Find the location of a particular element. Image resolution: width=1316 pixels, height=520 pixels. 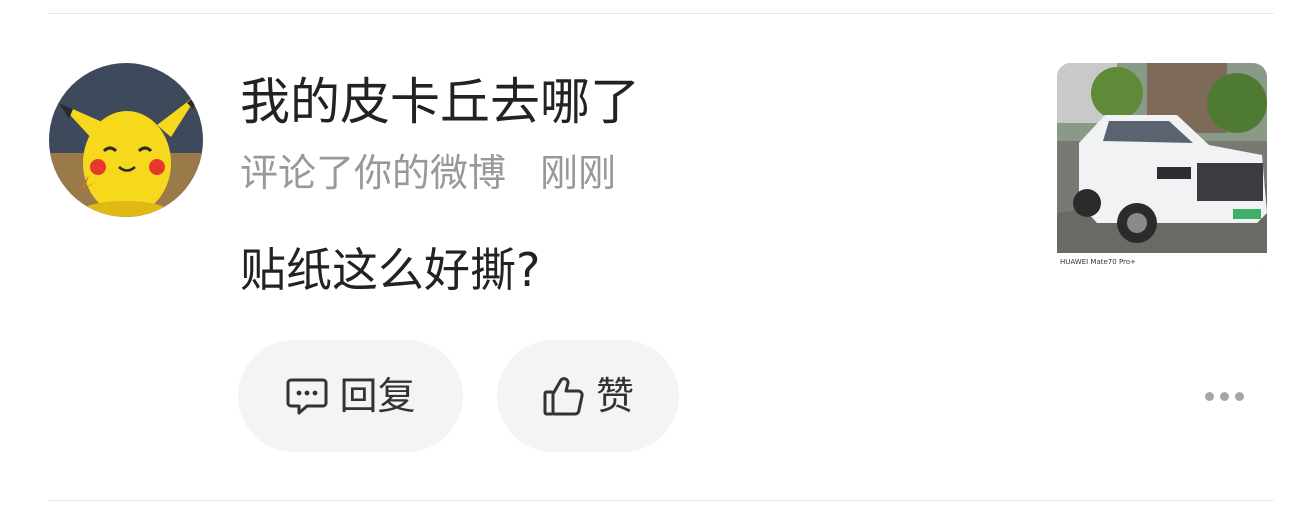

user-avatar is located at coordinates (126, 140).